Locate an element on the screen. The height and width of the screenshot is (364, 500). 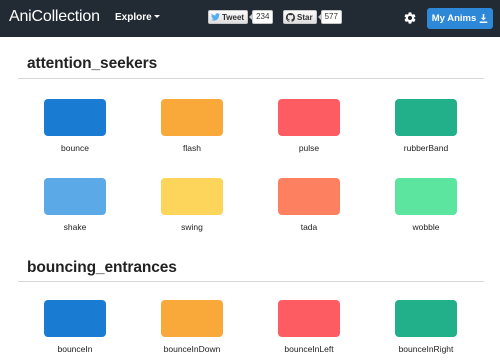
anim-card-bounceinright: bounceInRight is located at coordinates (426, 330).